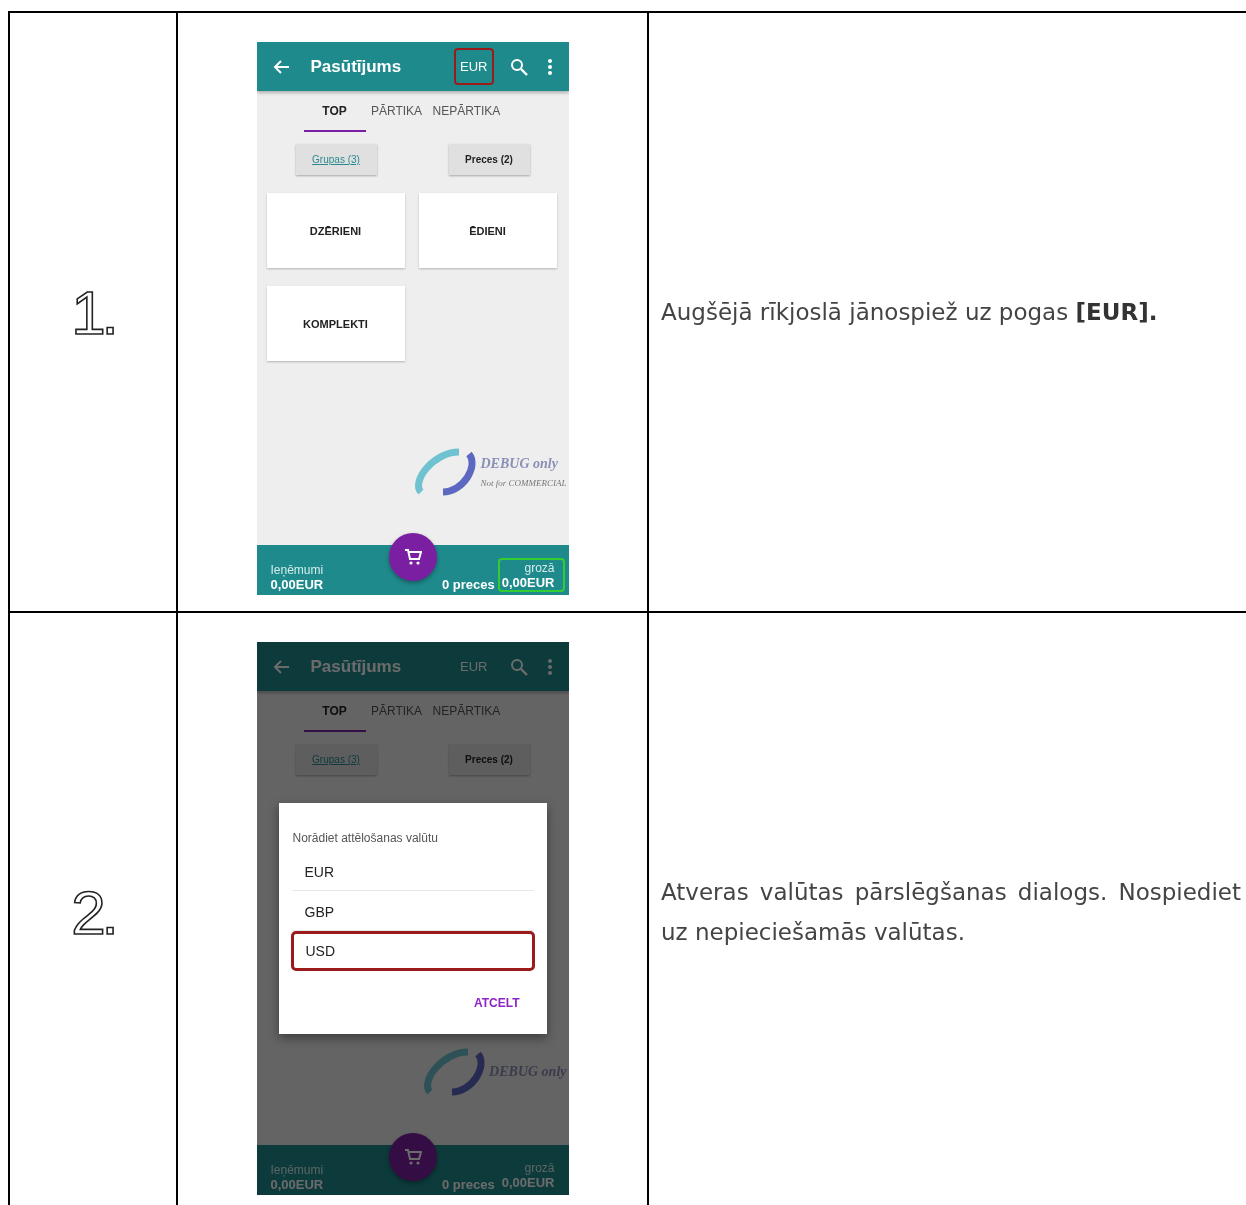 This screenshot has height=1205, width=1246. Describe the element at coordinates (335, 323) in the screenshot. I see `category-tile: KOMPLEKTI` at that location.